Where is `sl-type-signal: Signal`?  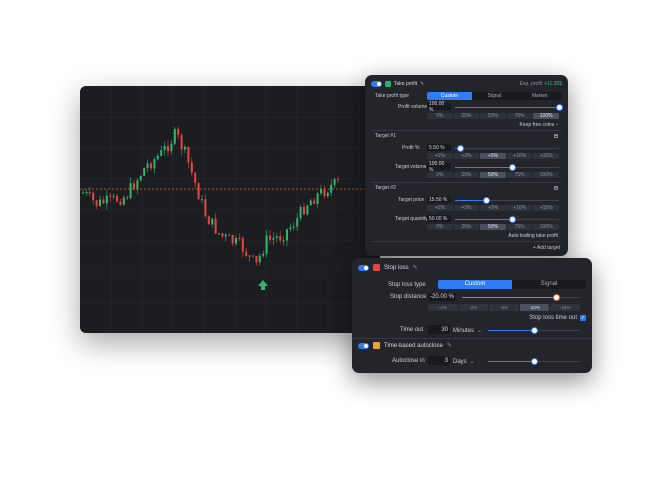 sl-type-signal: Signal is located at coordinates (549, 284).